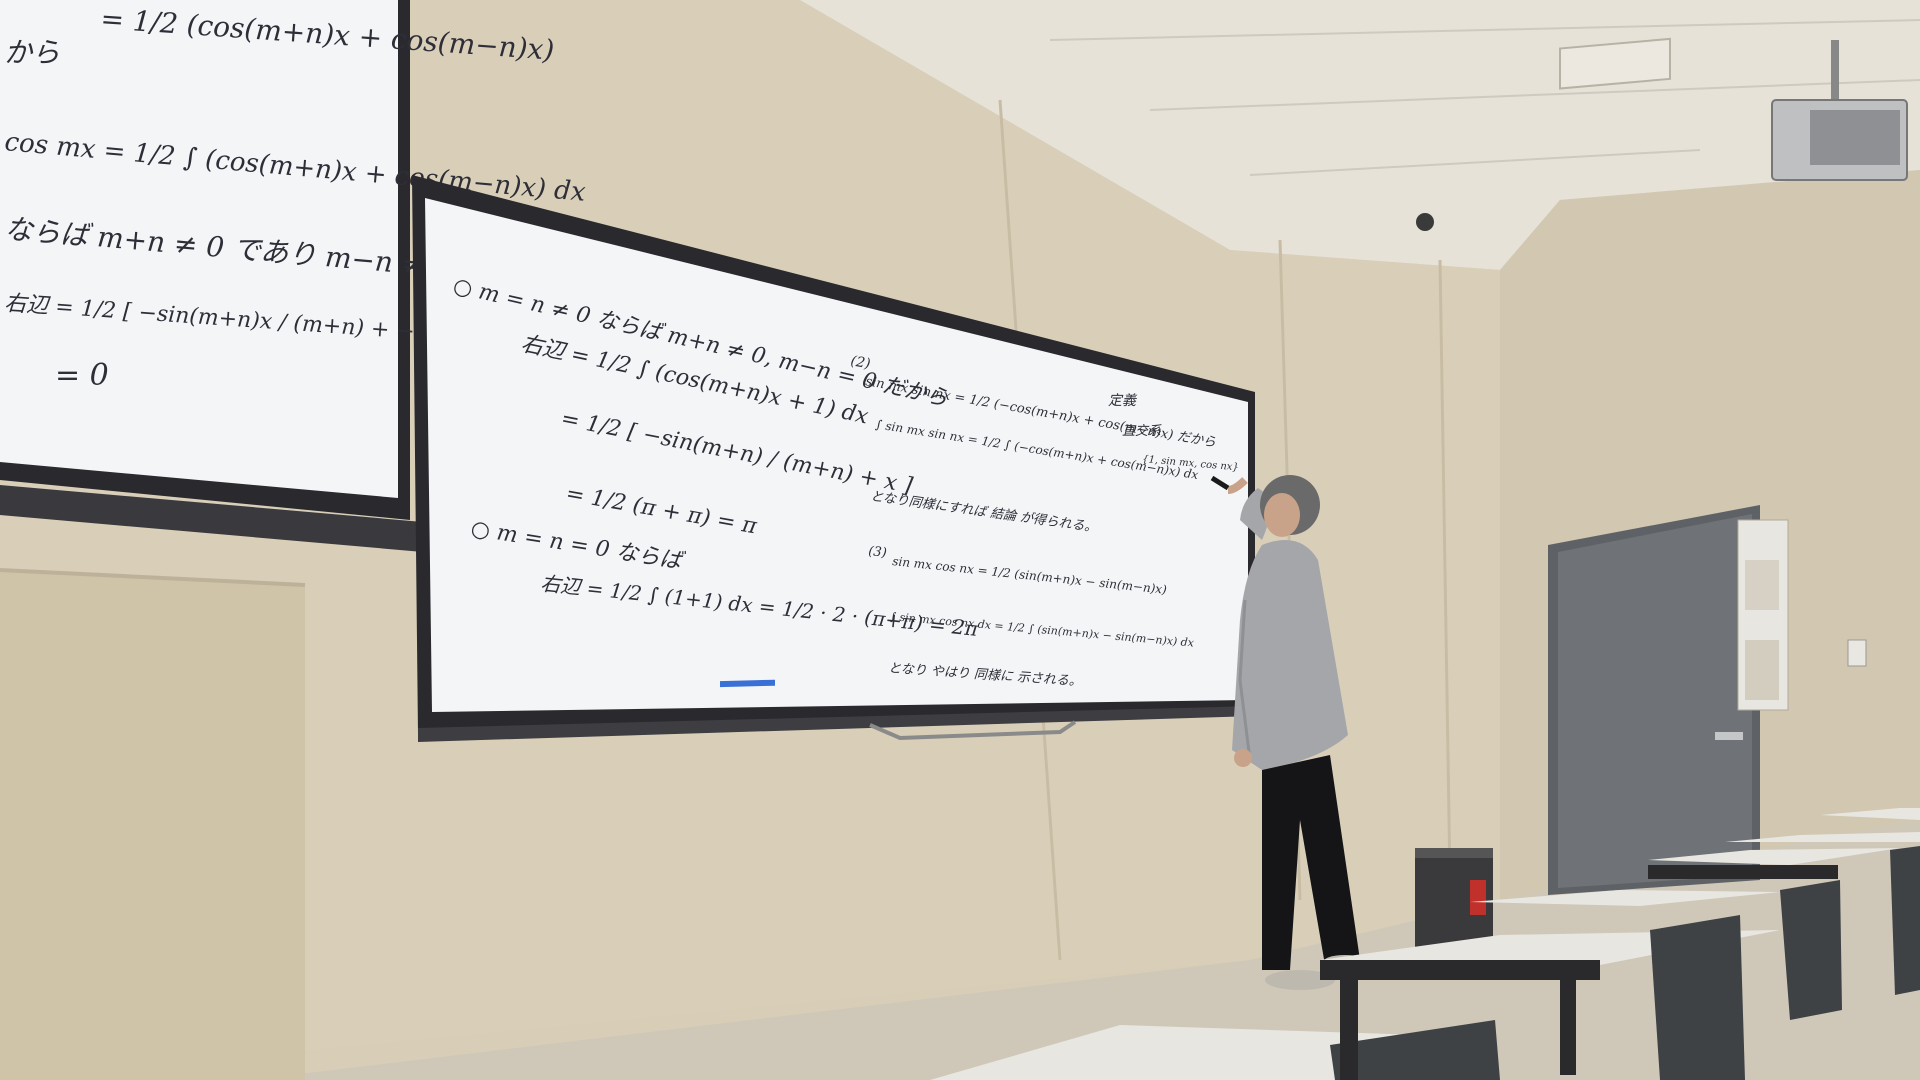 The width and height of the screenshot is (1920, 1080). Describe the element at coordinates (152, 825) in the screenshot. I see `lectern-panel` at that location.